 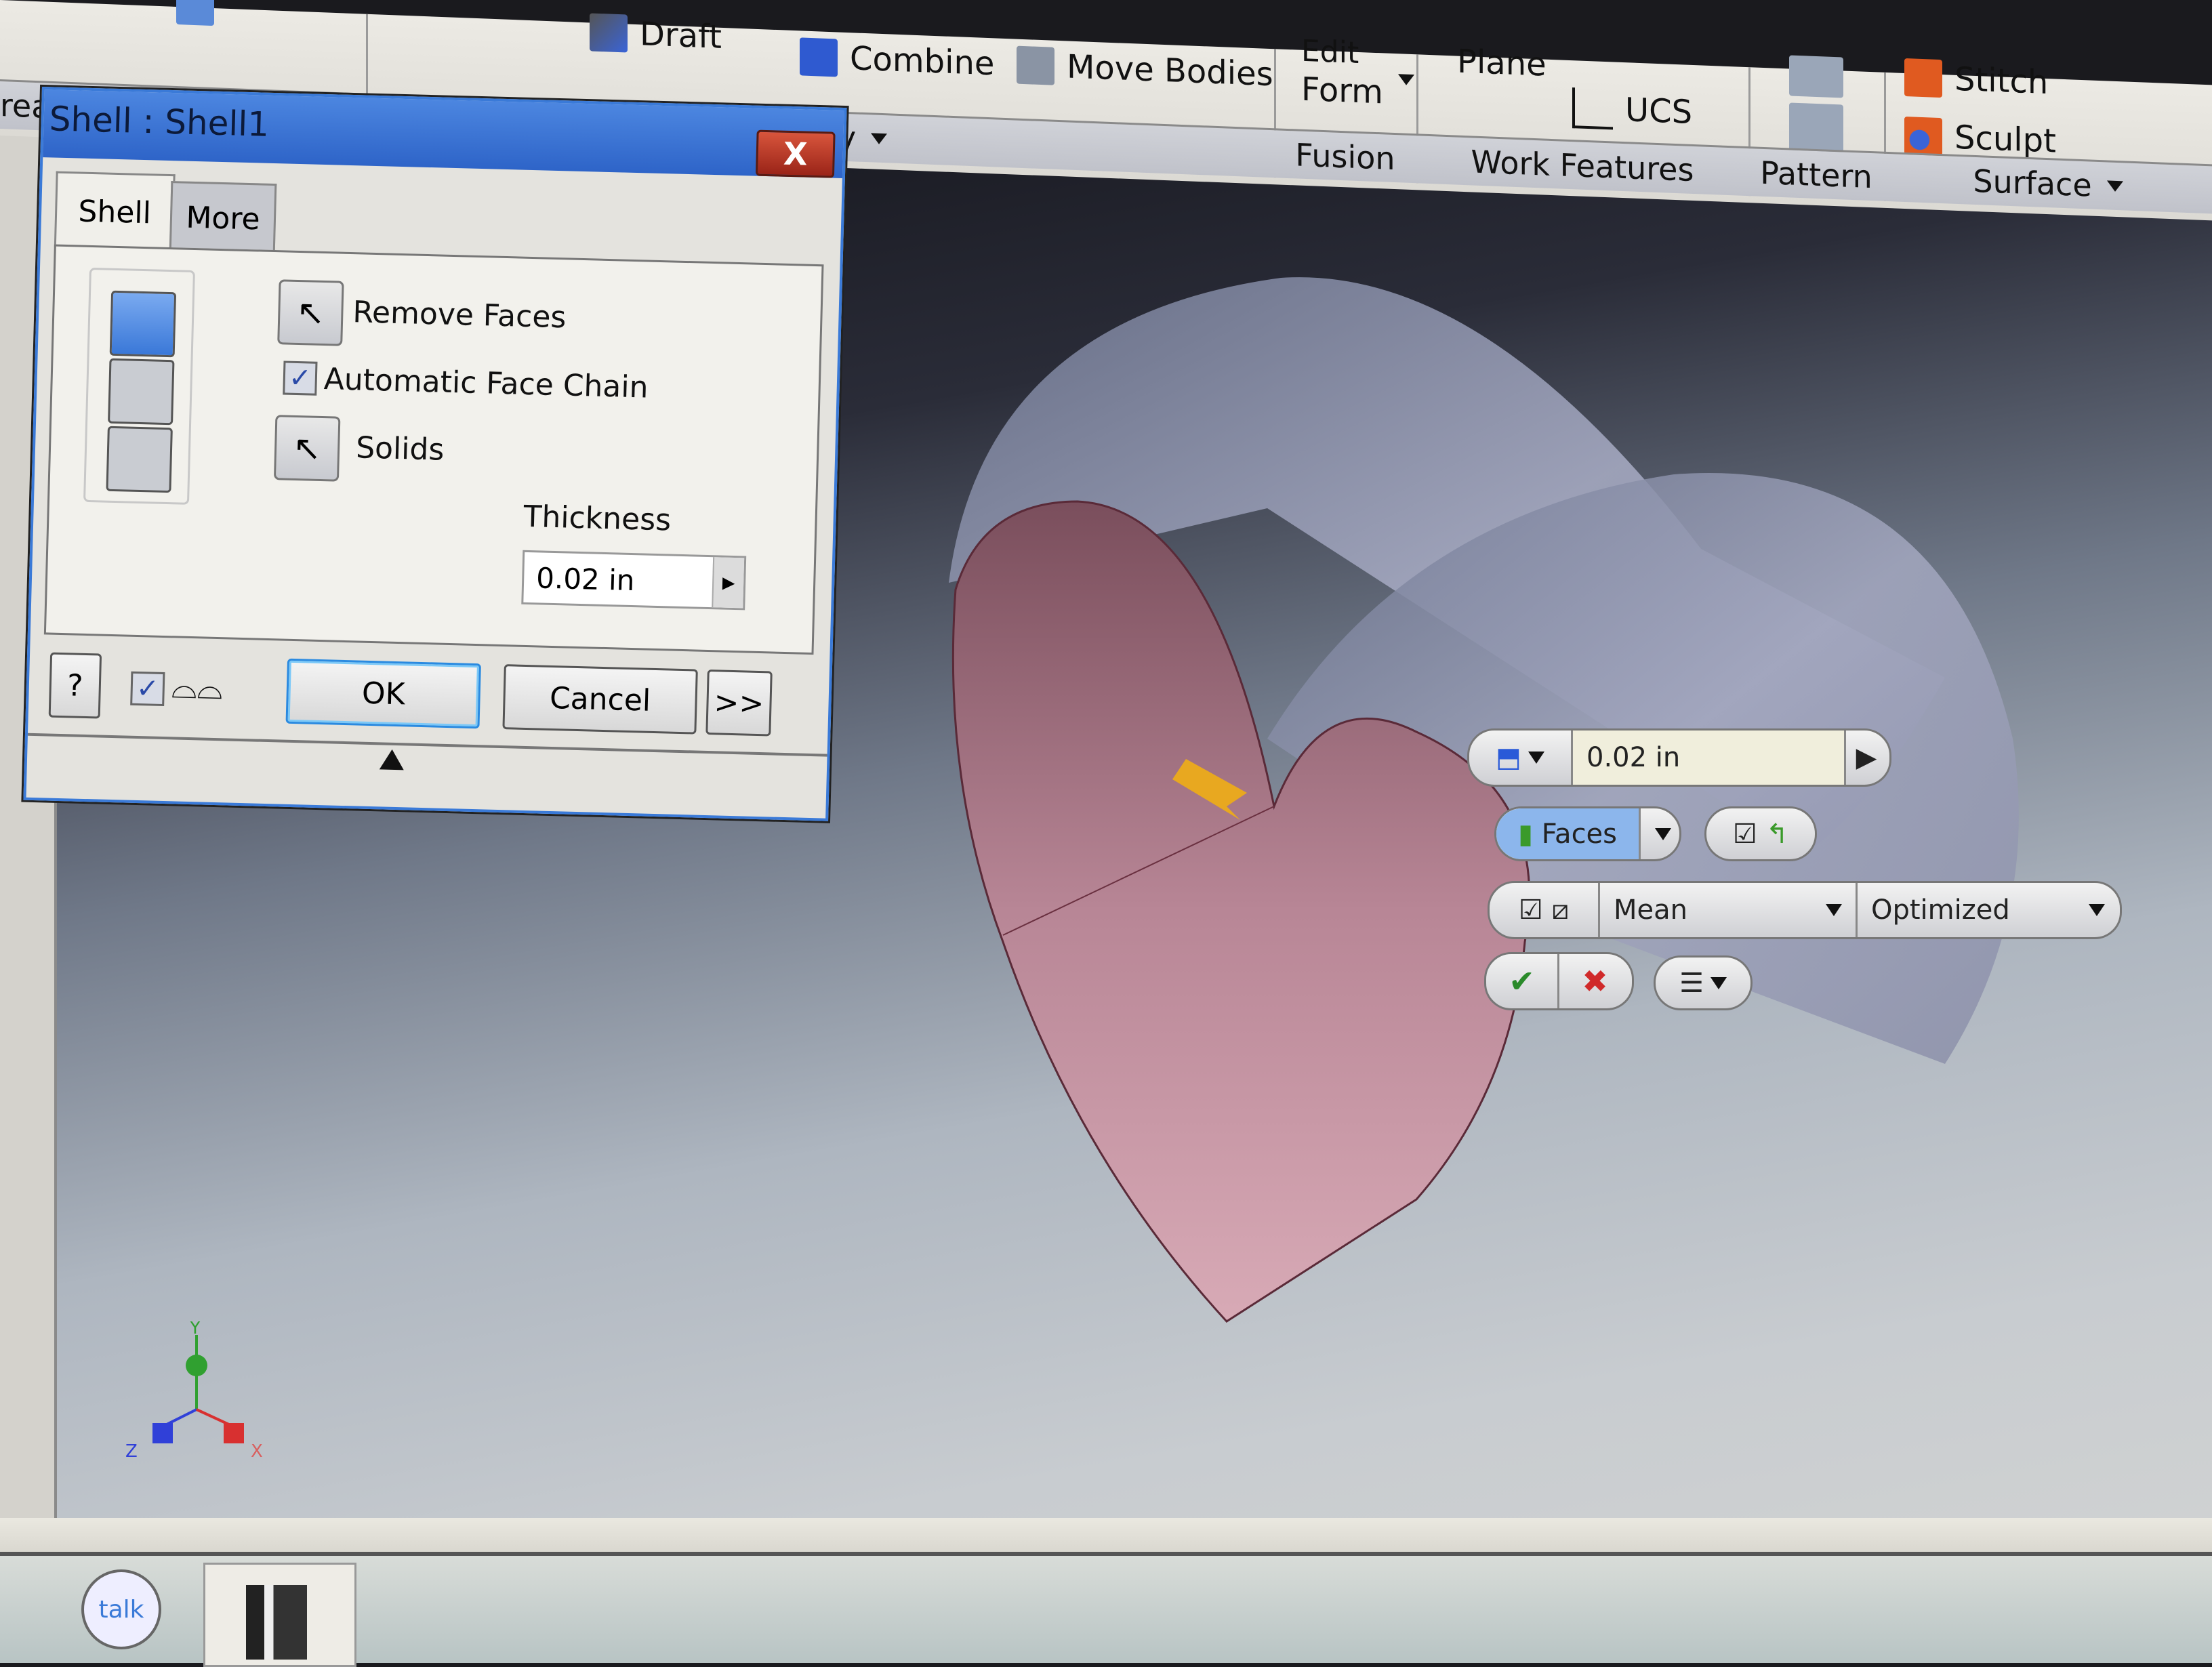 What do you see at coordinates (600, 699) in the screenshot?
I see `cancel-button: Cancel` at bounding box center [600, 699].